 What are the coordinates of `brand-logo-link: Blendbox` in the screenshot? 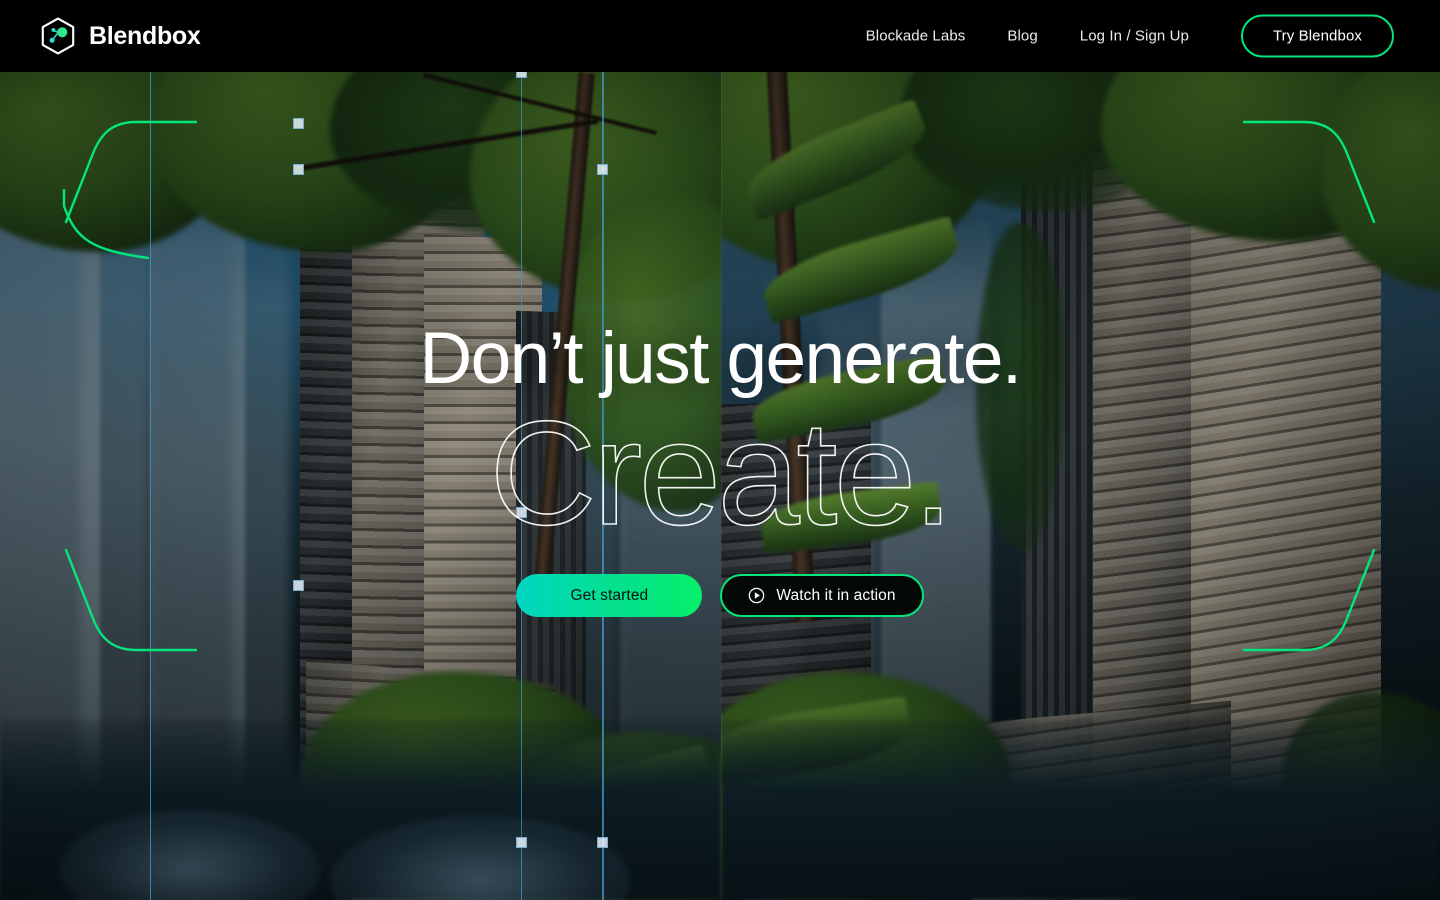 It's located at (120, 36).